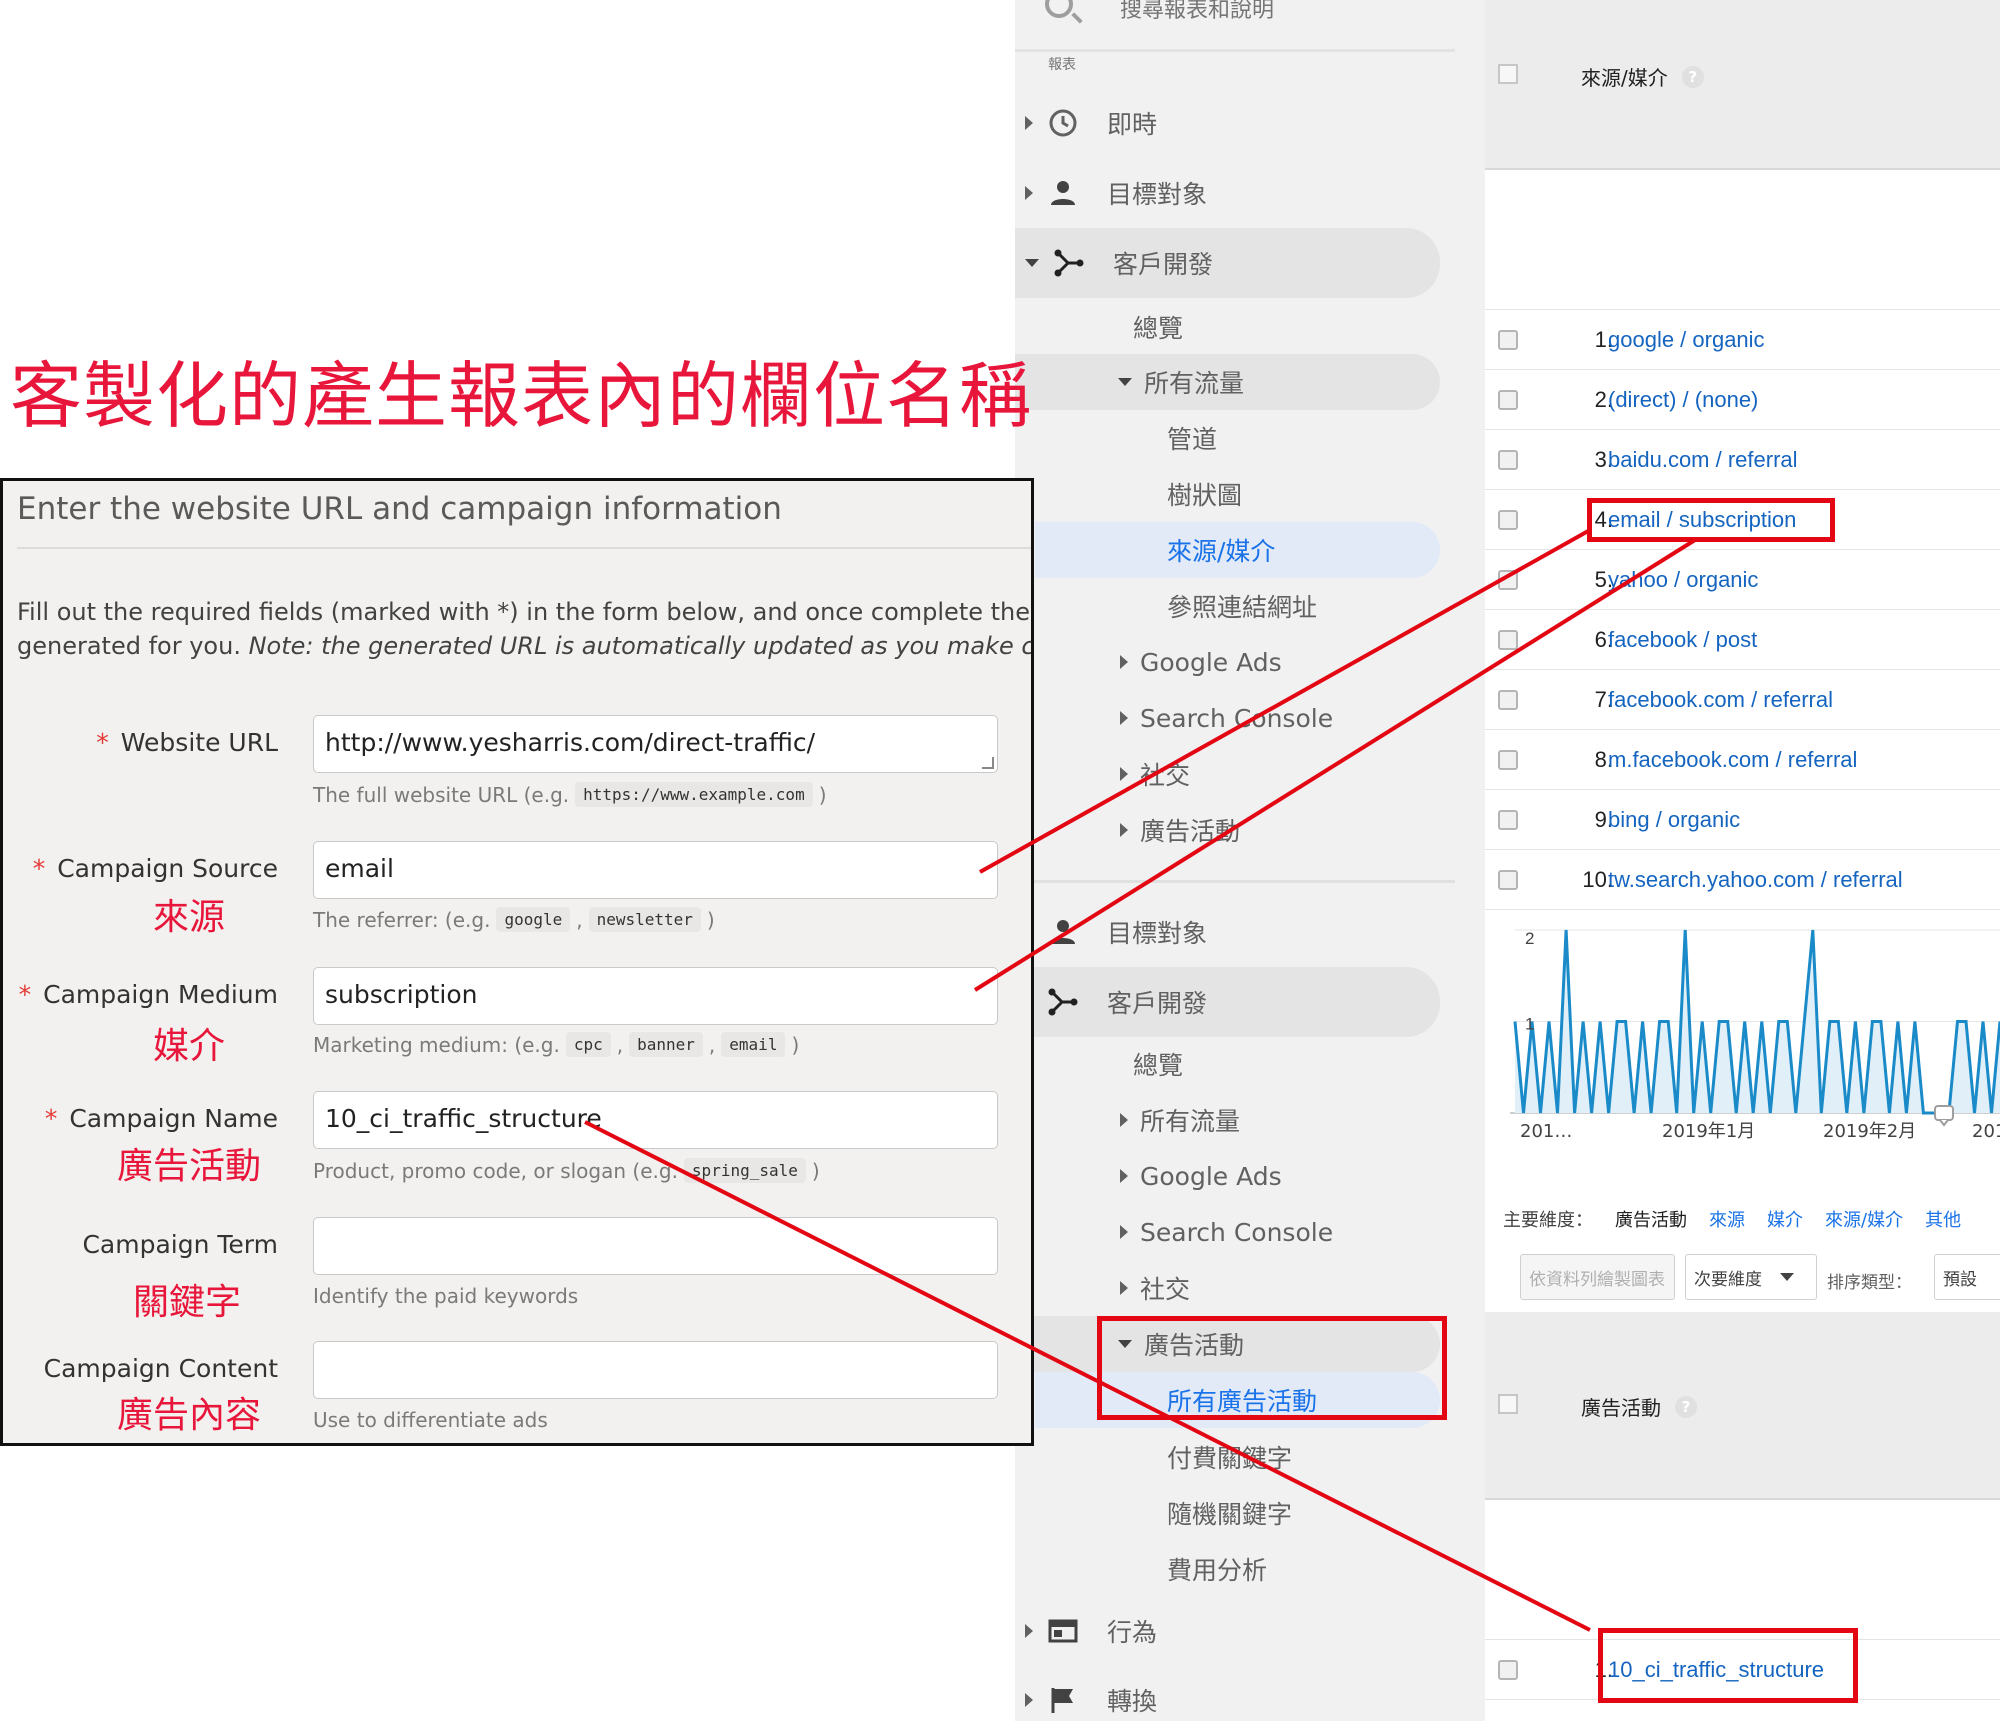 Image resolution: width=2000 pixels, height=1721 pixels. Describe the element at coordinates (1240, 193) in the screenshot. I see `nav-item-audience: 目標對象` at that location.